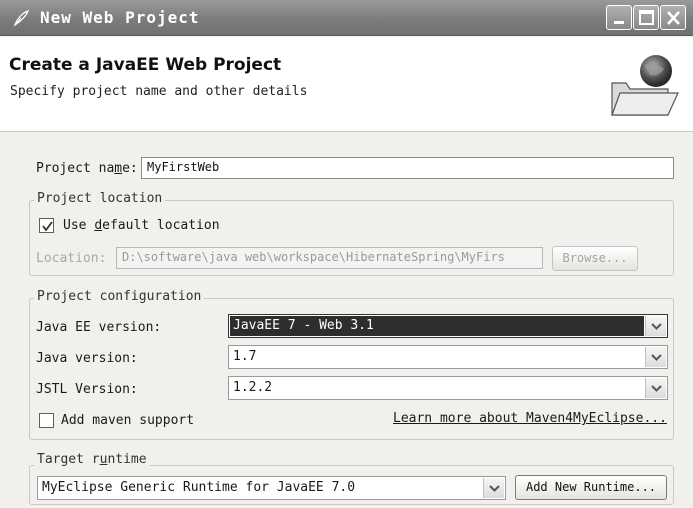 This screenshot has height=508, width=693. What do you see at coordinates (448, 357) in the screenshot?
I see `java-version-select: 1.7` at bounding box center [448, 357].